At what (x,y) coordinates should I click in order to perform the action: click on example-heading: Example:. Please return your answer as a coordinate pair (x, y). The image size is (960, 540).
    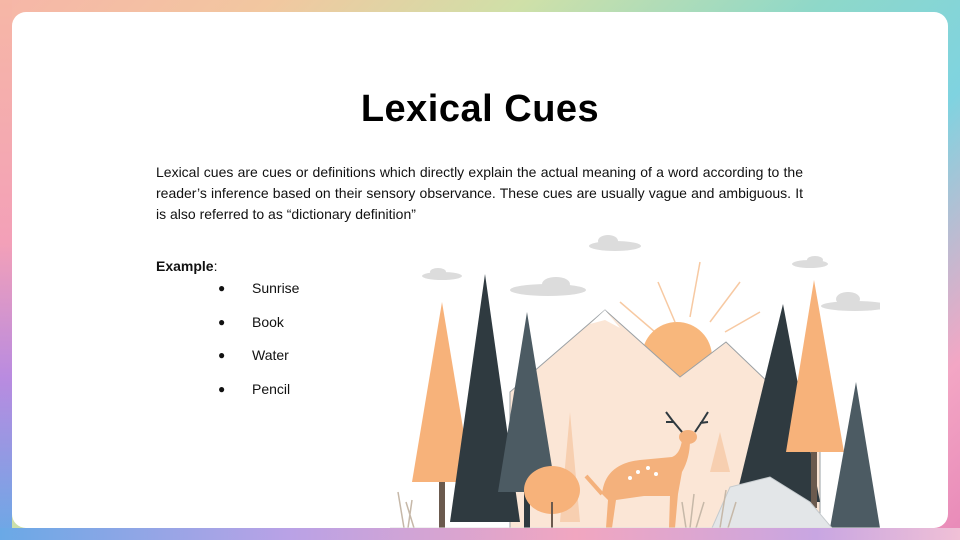
    Looking at the image, I should click on (186, 266).